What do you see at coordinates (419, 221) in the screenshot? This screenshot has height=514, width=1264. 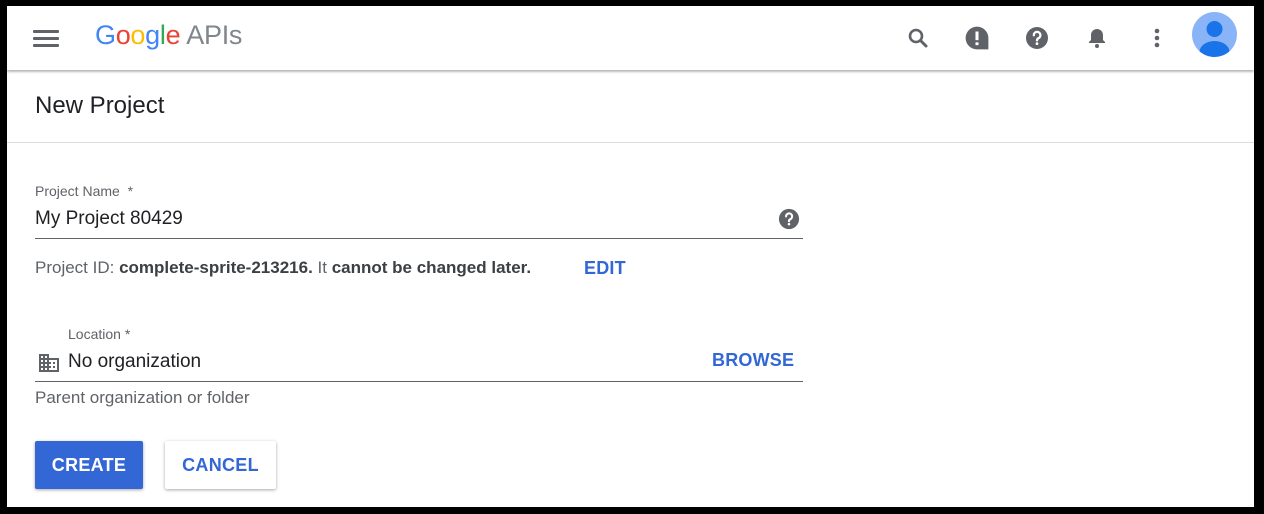 I see `project-name-input: My Project 80429` at bounding box center [419, 221].